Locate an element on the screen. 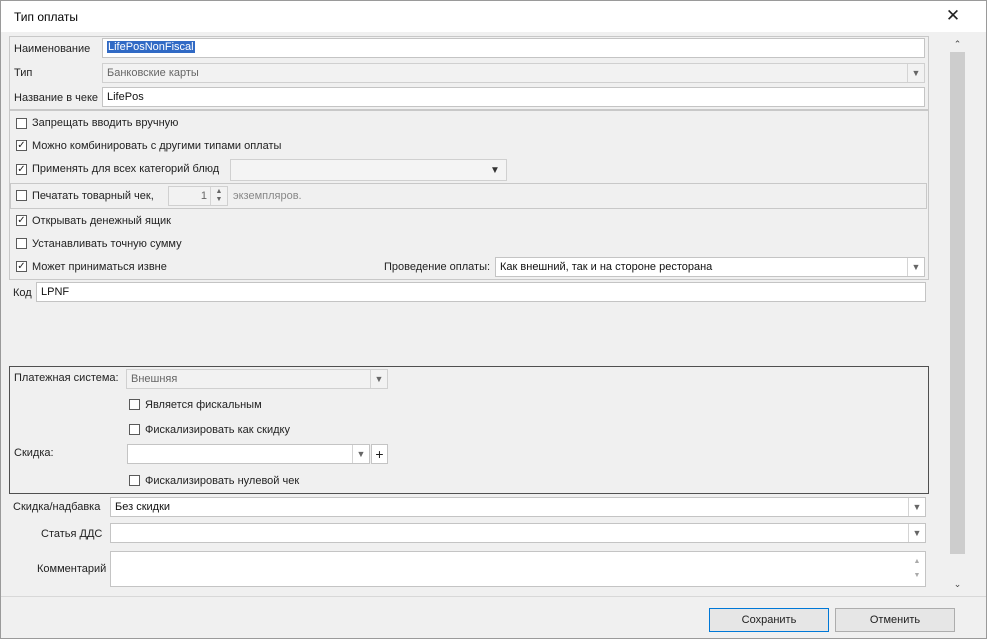 This screenshot has width=988, height=640. zero-receipt-label: Фискализировать нулевой чек is located at coordinates (222, 481).